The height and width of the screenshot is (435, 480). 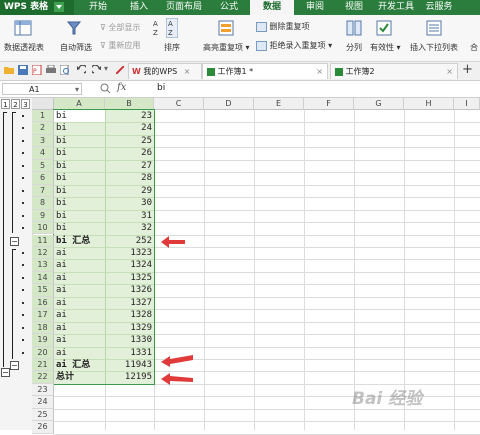 What do you see at coordinates (179, 104) in the screenshot?
I see `column-header: C` at bounding box center [179, 104].